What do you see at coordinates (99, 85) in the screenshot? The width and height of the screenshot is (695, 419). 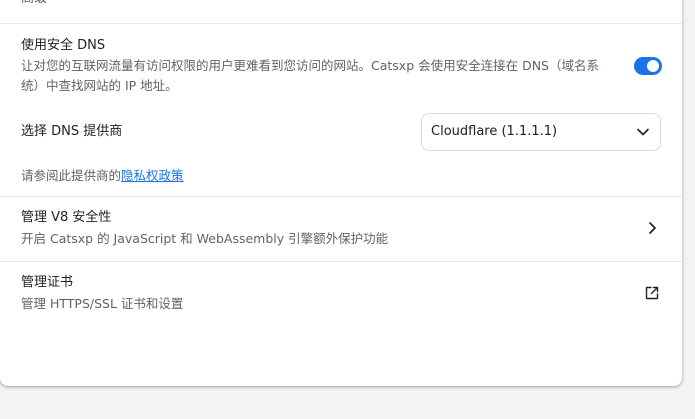 I see `secure-dns-description-line2: 统）中查找网站的 IP 地址。` at bounding box center [99, 85].